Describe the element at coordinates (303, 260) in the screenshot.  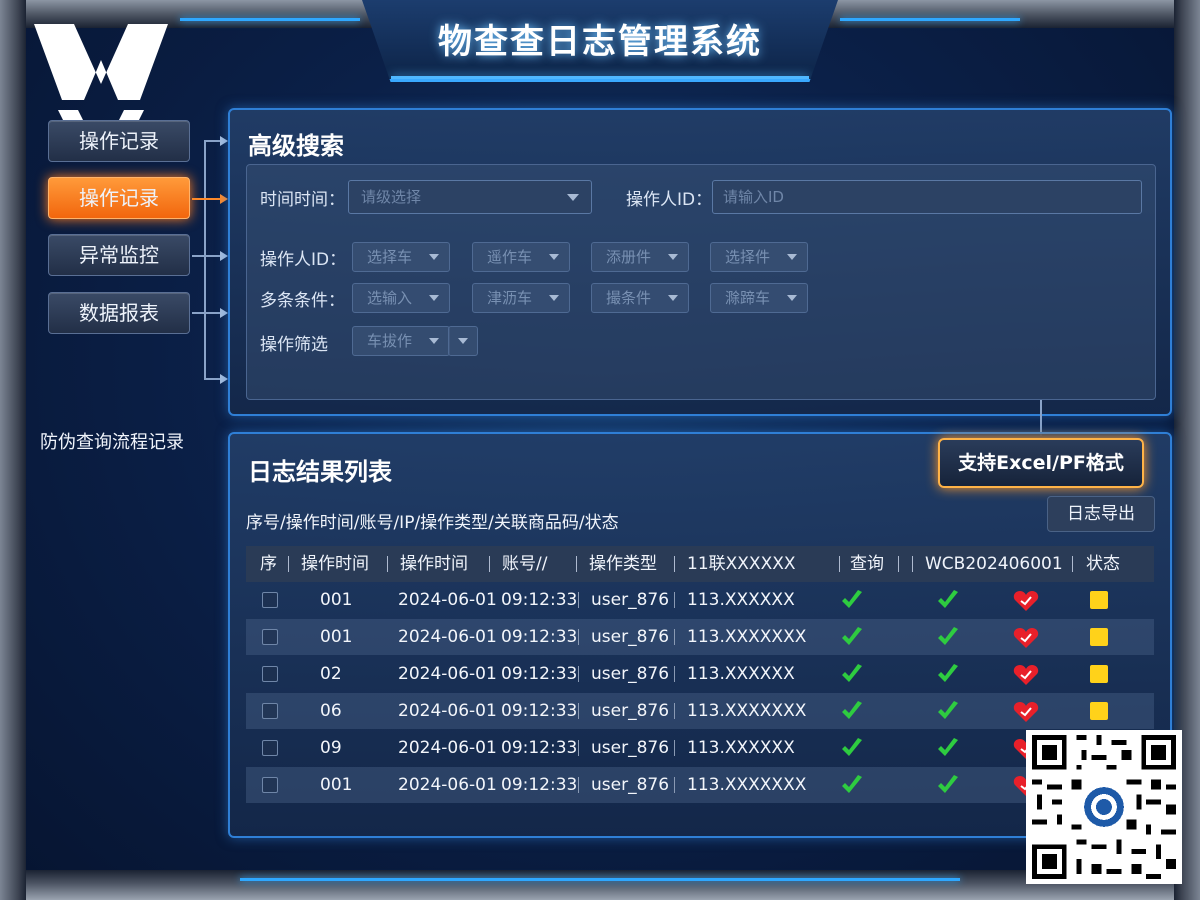
I see `filter-row-label: 操作人ID：` at that location.